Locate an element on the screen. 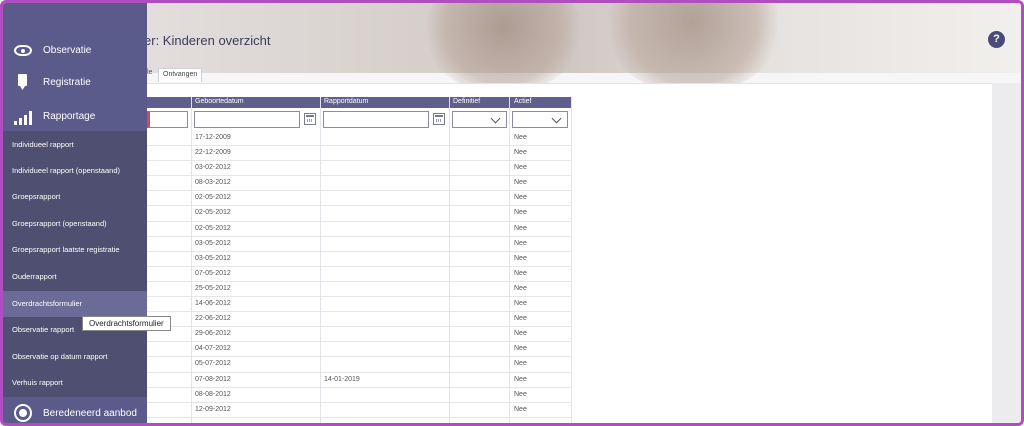  cell-geboortedatum: 22-12-2009 is located at coordinates (213, 153).